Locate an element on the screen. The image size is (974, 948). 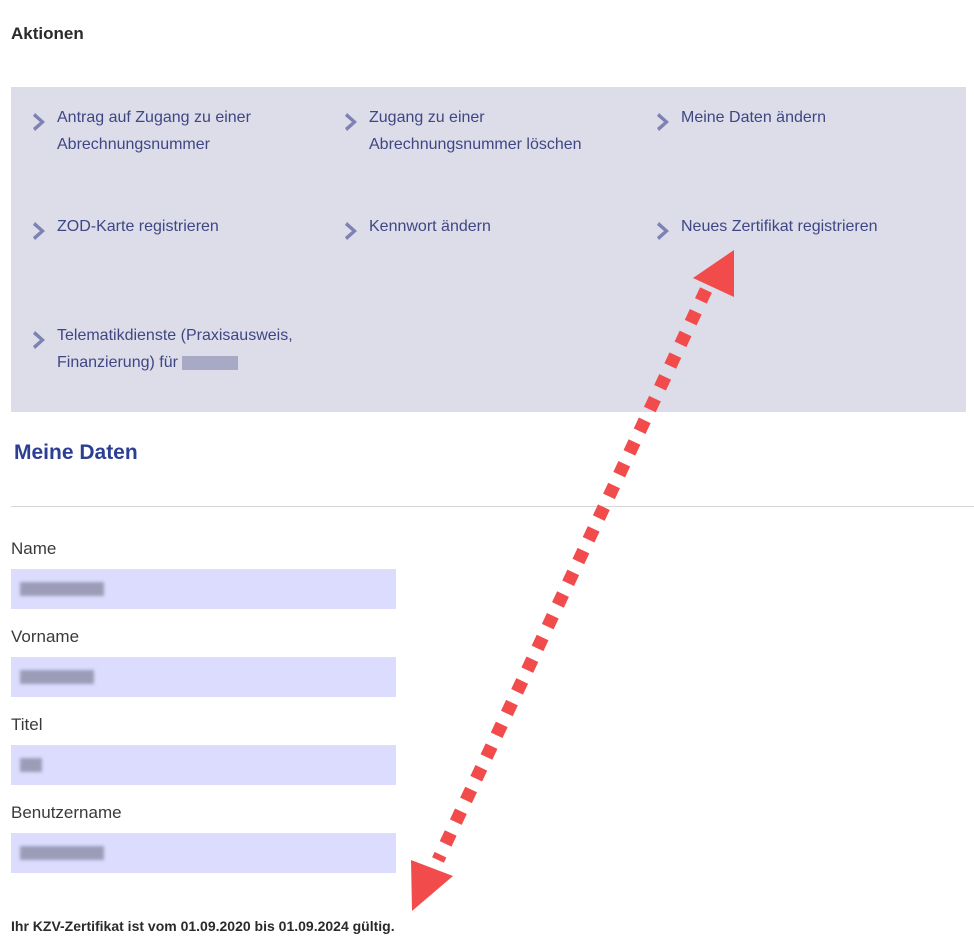
action-edit-my-data: Meine Daten ändern is located at coordinates (741, 118).